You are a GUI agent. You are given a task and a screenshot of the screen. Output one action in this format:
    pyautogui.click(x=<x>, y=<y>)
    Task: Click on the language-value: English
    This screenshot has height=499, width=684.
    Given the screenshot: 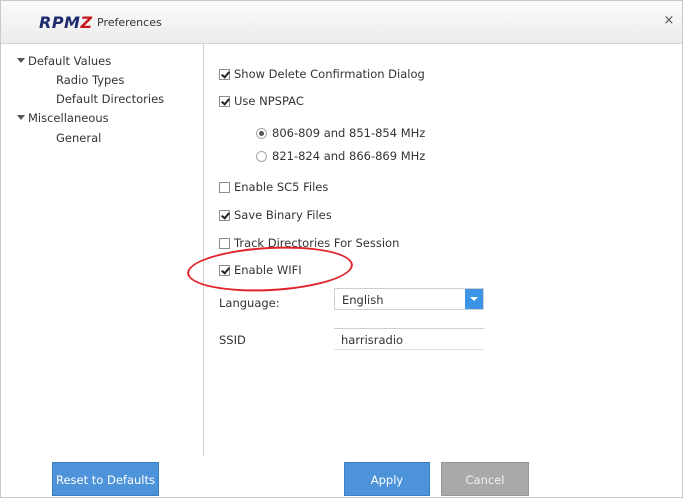 What is the action you would take?
    pyautogui.click(x=363, y=300)
    